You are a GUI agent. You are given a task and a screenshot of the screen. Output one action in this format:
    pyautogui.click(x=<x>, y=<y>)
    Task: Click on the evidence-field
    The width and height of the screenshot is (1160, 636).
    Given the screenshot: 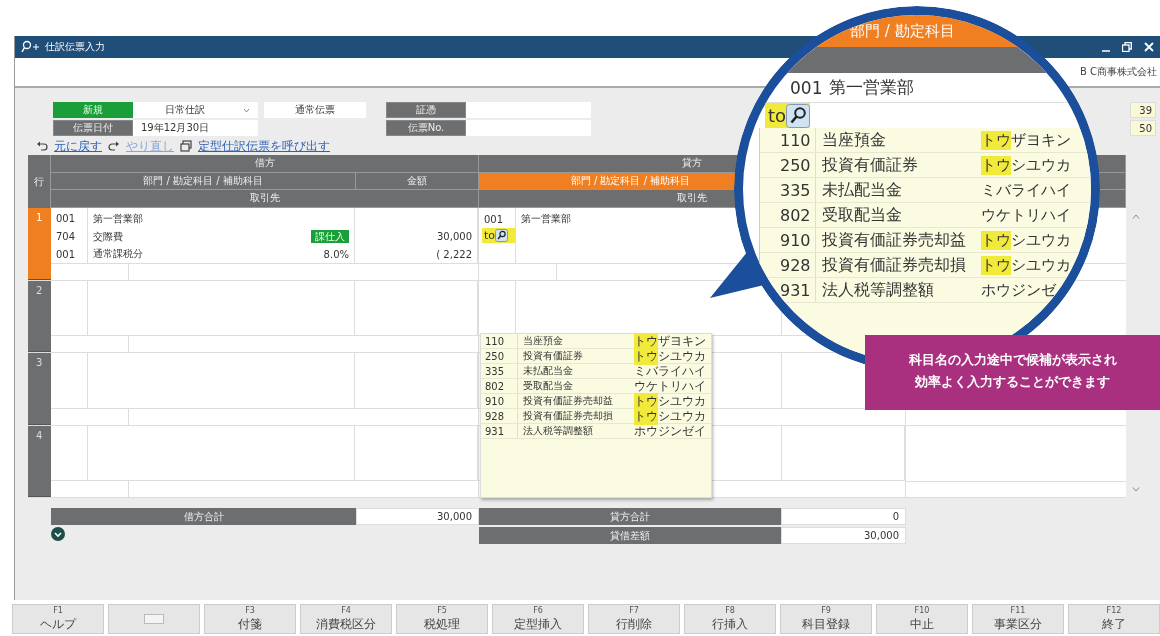 What is the action you would take?
    pyautogui.click(x=528, y=110)
    